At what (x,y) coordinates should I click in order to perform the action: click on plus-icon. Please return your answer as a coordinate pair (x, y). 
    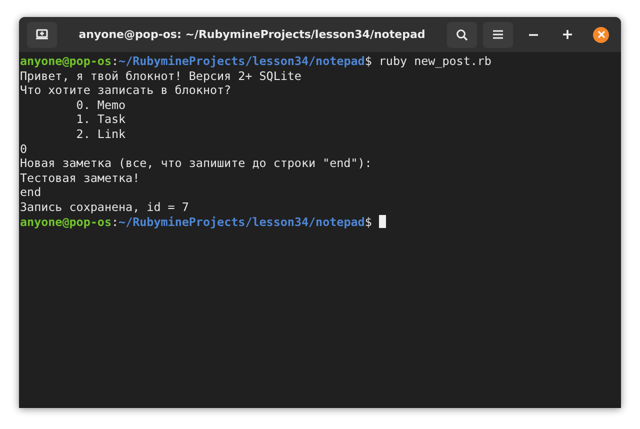
    Looking at the image, I should click on (567, 34).